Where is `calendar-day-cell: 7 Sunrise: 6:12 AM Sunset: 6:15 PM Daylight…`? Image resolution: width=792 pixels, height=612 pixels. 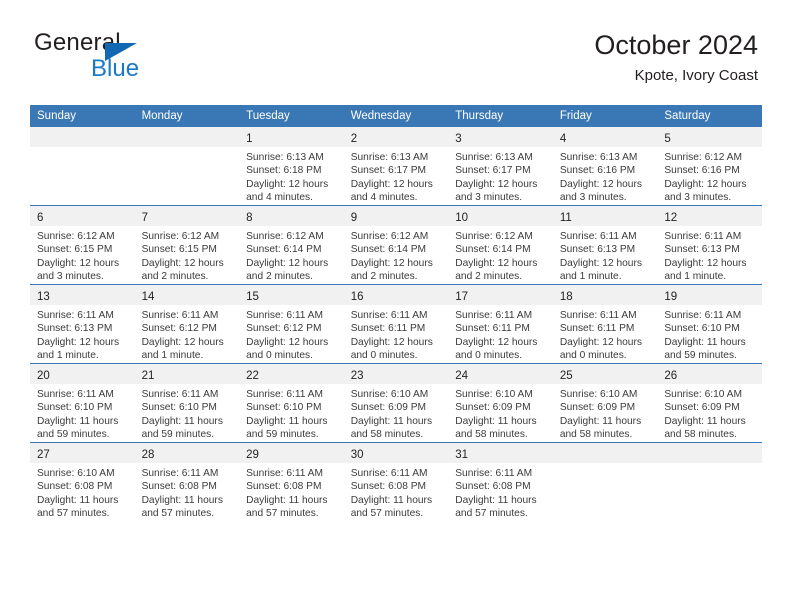 calendar-day-cell: 7 Sunrise: 6:12 AM Sunset: 6:15 PM Daylight… is located at coordinates (187, 245).